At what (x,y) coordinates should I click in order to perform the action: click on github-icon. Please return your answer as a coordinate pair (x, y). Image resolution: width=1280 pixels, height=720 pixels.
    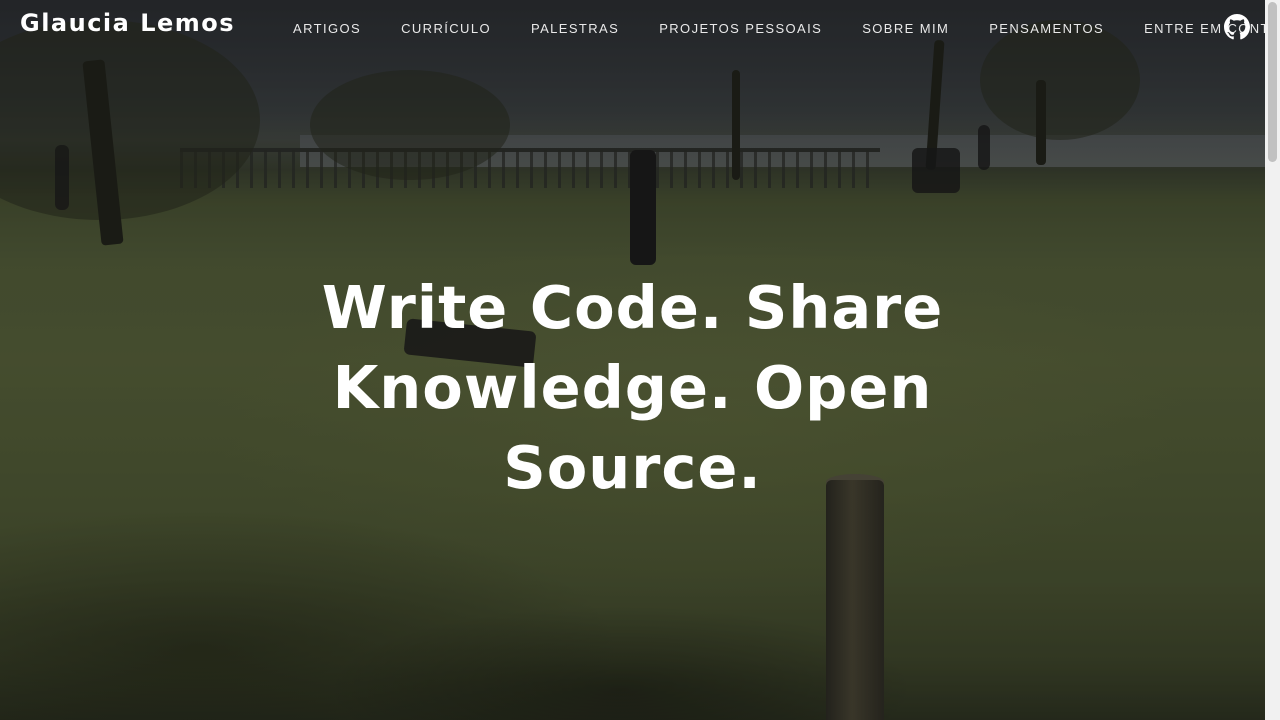
    Looking at the image, I should click on (1237, 27).